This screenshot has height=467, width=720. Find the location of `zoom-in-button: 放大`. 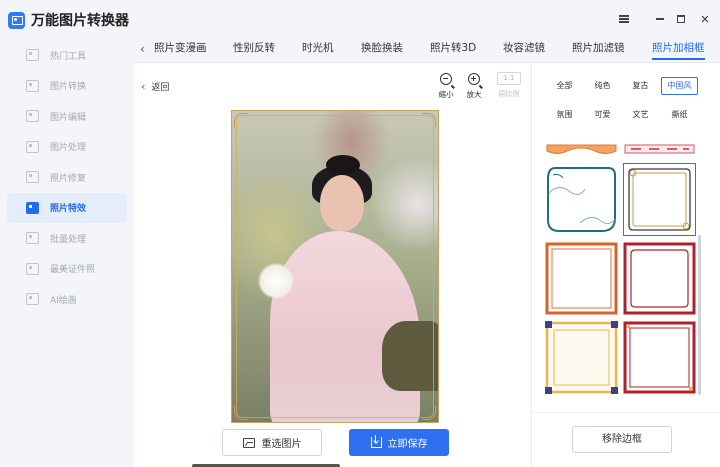

zoom-in-button: 放大 is located at coordinates (474, 86).